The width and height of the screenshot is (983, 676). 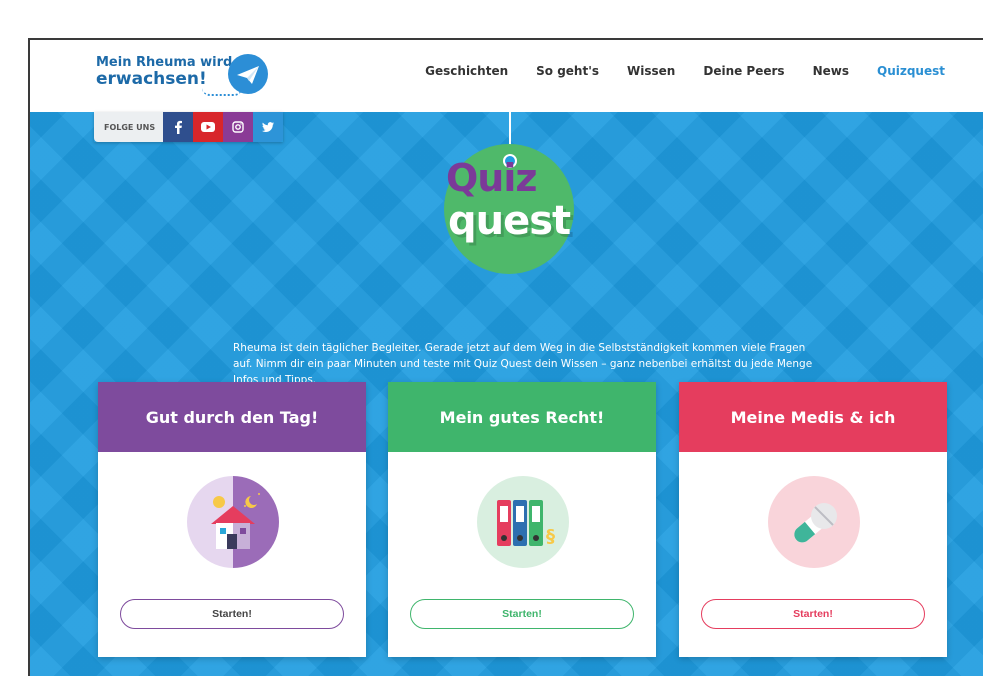 I want to click on card-title: Meine Medis & ich, so click(x=813, y=417).